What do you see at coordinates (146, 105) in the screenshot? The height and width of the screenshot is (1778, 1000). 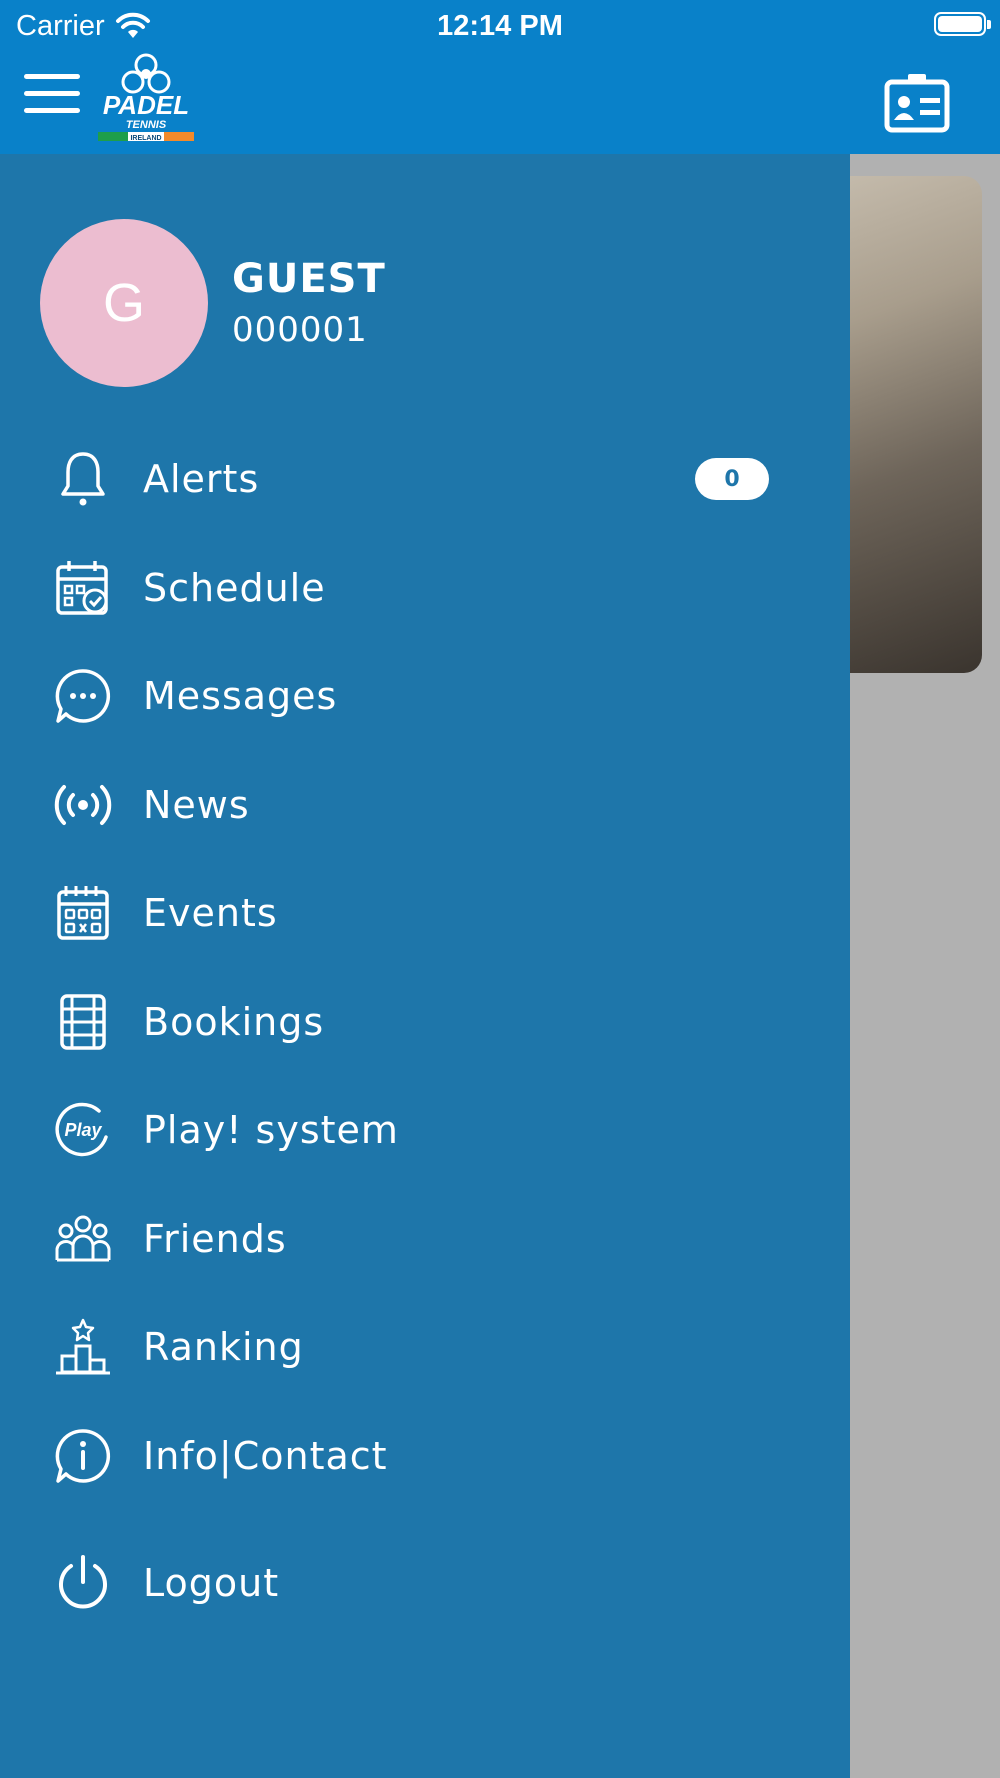 I see `logo-text: PADEL` at bounding box center [146, 105].